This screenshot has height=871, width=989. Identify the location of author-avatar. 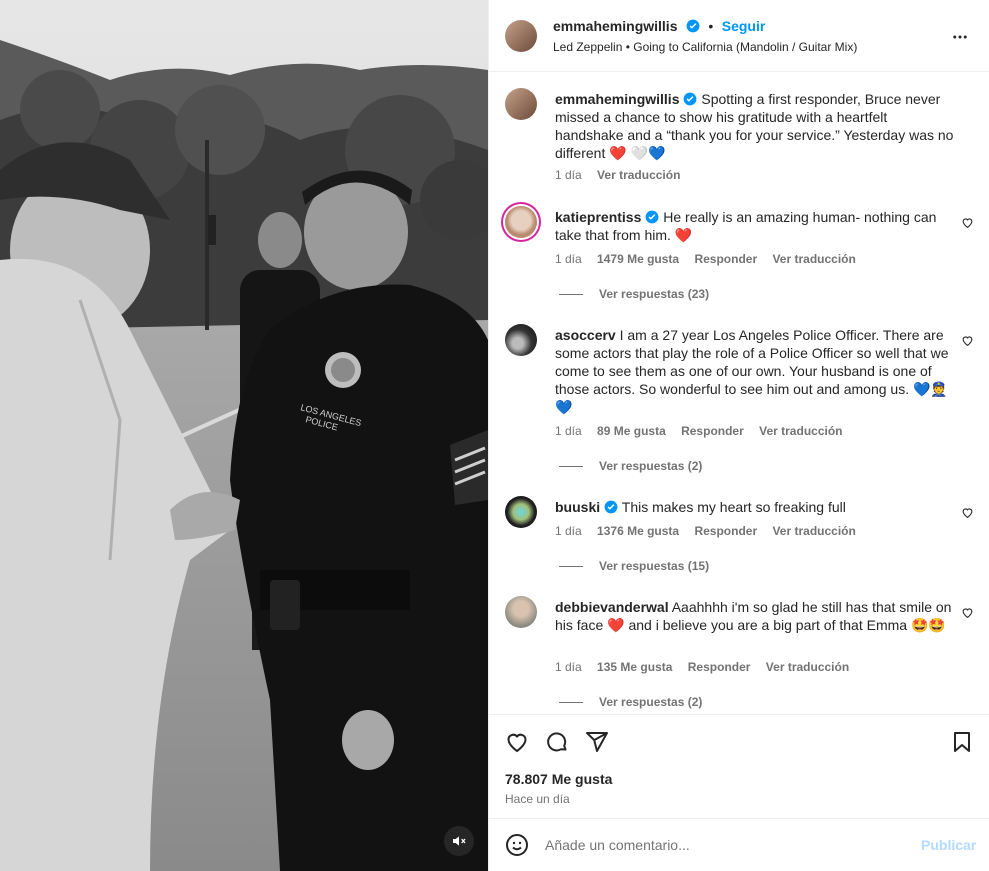
(521, 36).